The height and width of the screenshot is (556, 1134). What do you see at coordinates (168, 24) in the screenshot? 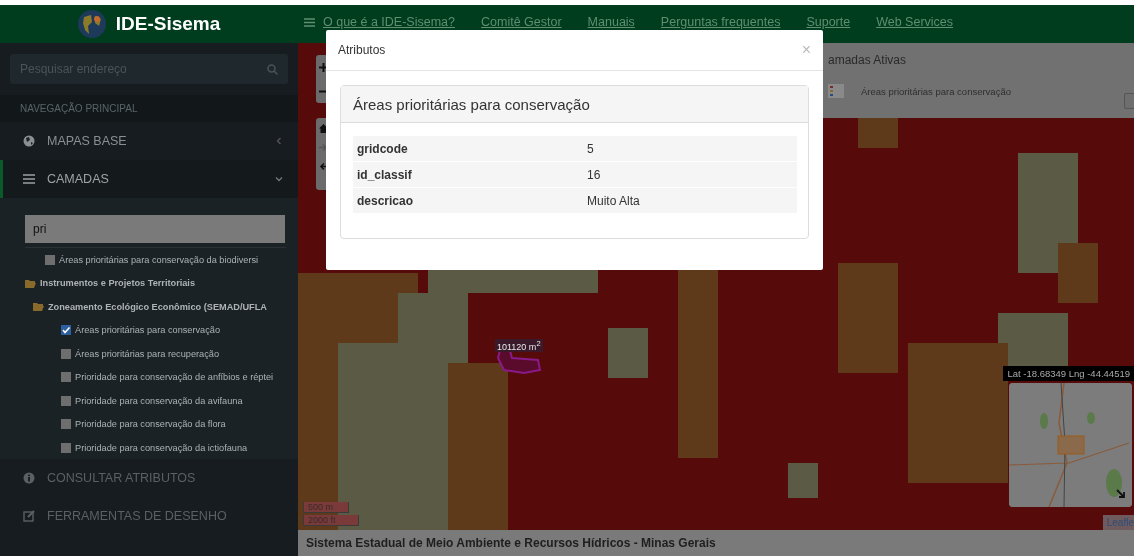
I see `app-title: IDE-Sisema` at bounding box center [168, 24].